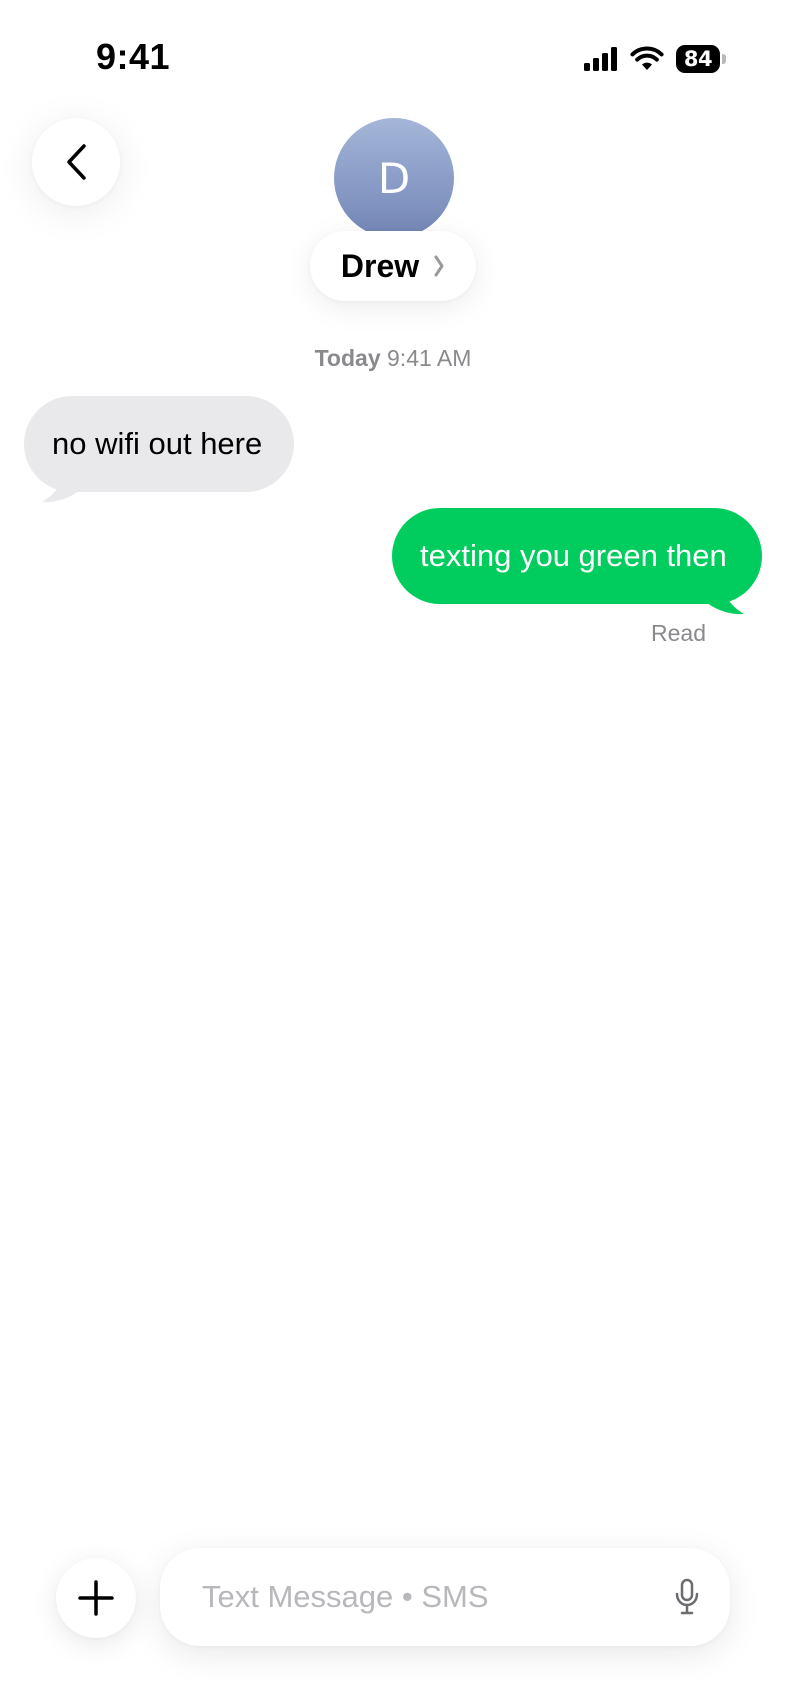 The width and height of the screenshot is (786, 1704). I want to click on plus-icon, so click(96, 1598).